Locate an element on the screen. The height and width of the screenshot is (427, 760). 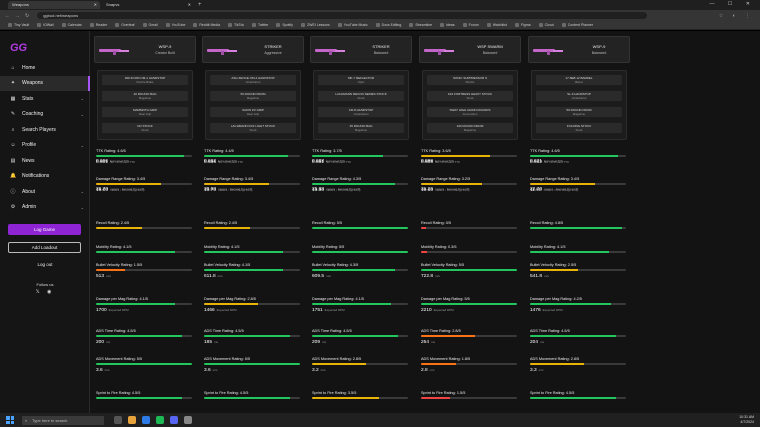
sidebar-item-notifications: 🔔 Notifications is located at coordinates (45, 177).